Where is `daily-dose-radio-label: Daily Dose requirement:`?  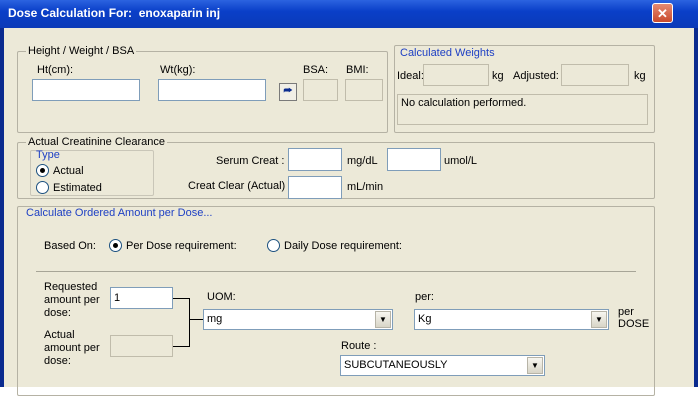
daily-dose-radio-label: Daily Dose requirement: is located at coordinates (343, 246).